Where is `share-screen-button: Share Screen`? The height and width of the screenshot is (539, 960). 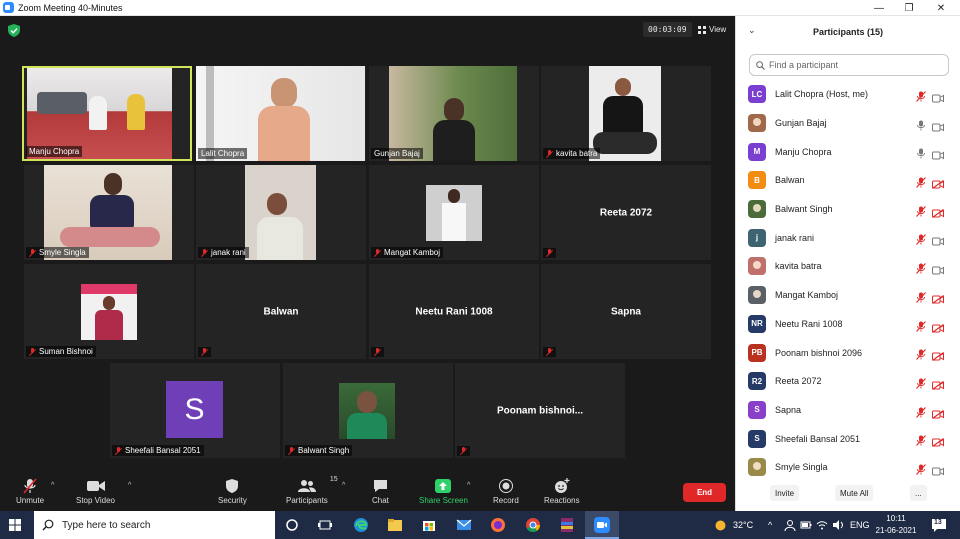 share-screen-button: Share Screen is located at coordinates (443, 490).